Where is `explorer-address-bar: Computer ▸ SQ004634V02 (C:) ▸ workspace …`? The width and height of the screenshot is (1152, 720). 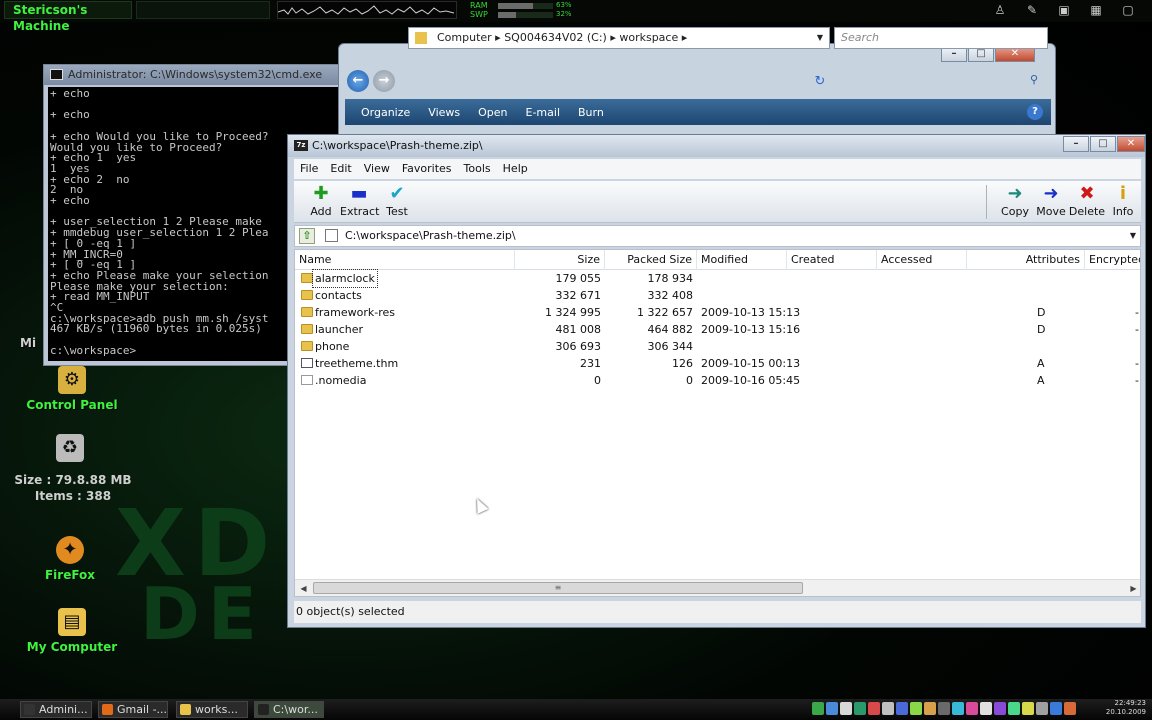 explorer-address-bar: Computer ▸ SQ004634V02 (C:) ▸ workspace … is located at coordinates (619, 38).